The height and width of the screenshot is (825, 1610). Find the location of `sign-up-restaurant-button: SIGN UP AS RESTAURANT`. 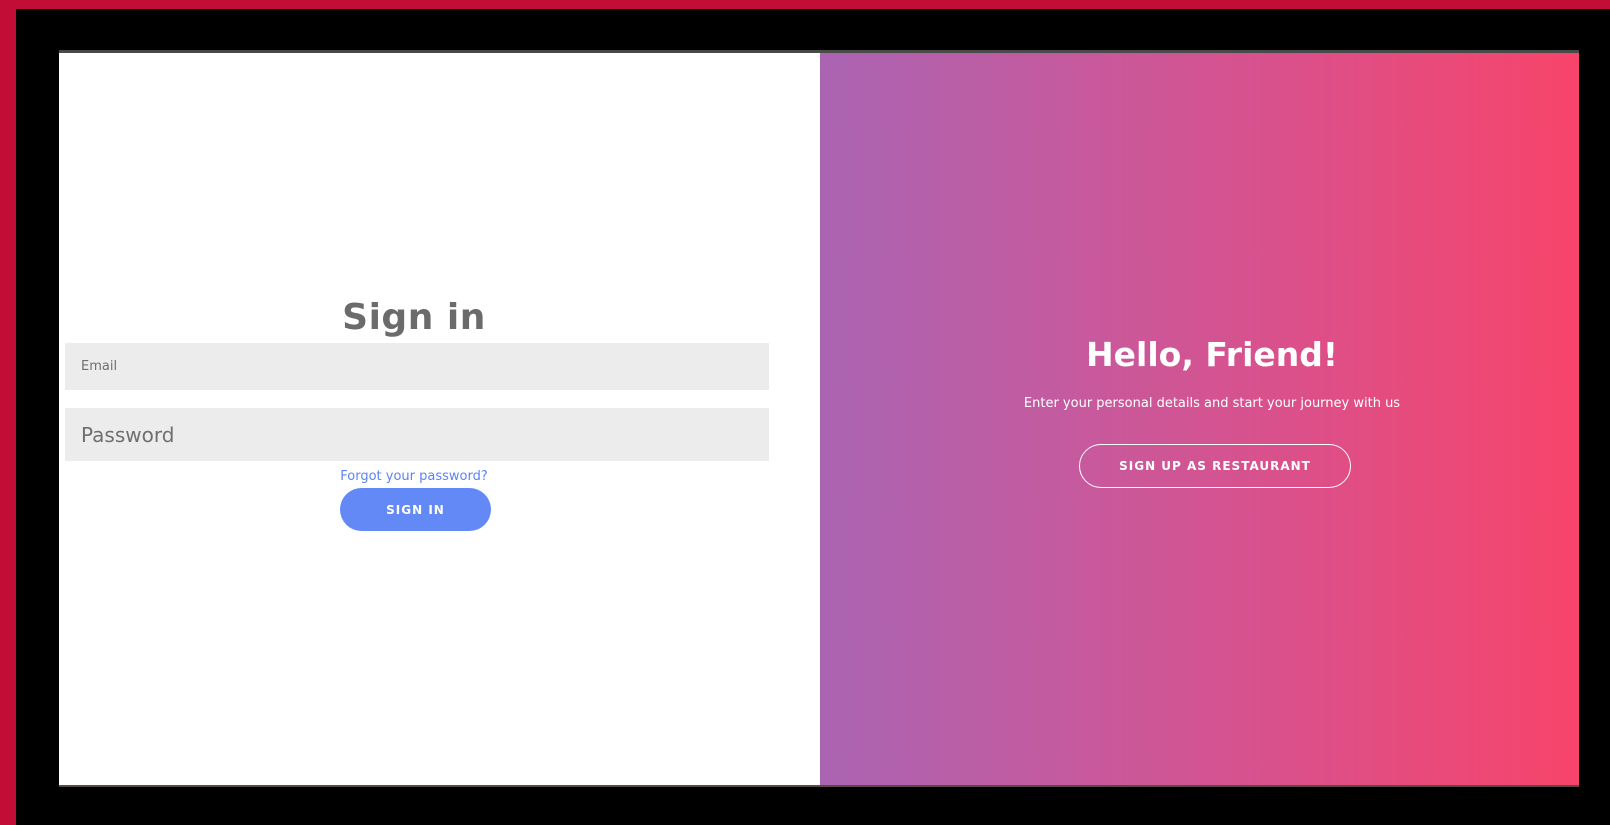

sign-up-restaurant-button: SIGN UP AS RESTAURANT is located at coordinates (1215, 466).